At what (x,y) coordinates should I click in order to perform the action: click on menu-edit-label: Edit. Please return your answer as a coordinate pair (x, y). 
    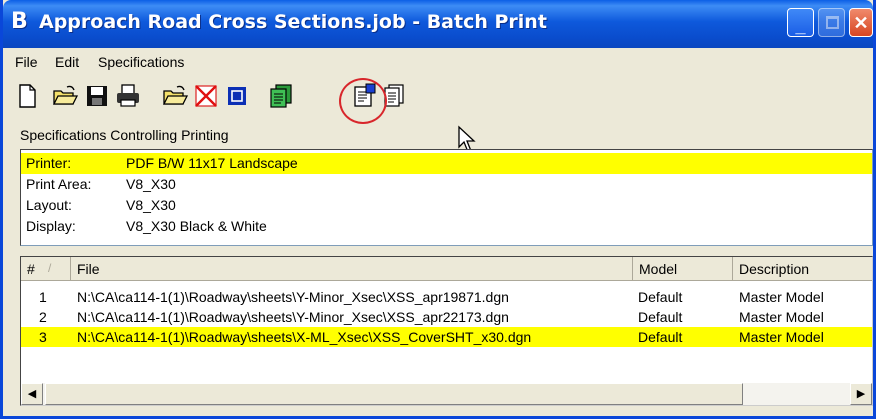
    Looking at the image, I should click on (67, 62).